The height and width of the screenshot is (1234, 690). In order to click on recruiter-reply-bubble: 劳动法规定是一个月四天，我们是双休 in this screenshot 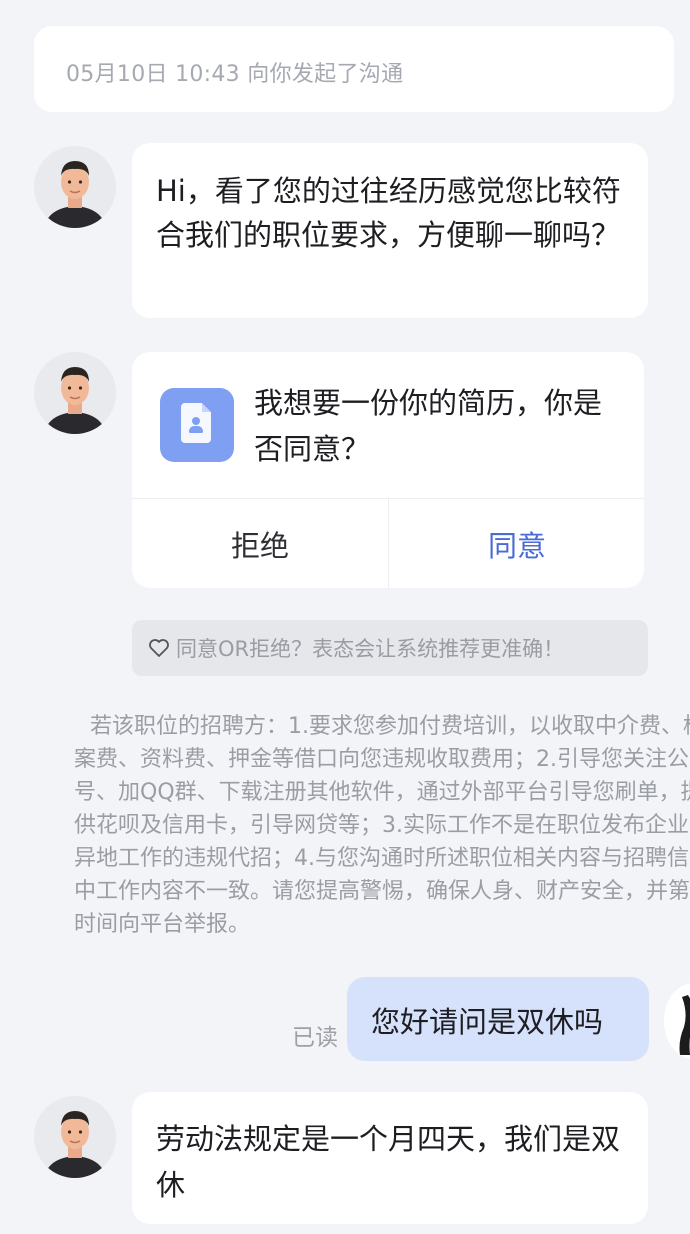, I will do `click(390, 1158)`.